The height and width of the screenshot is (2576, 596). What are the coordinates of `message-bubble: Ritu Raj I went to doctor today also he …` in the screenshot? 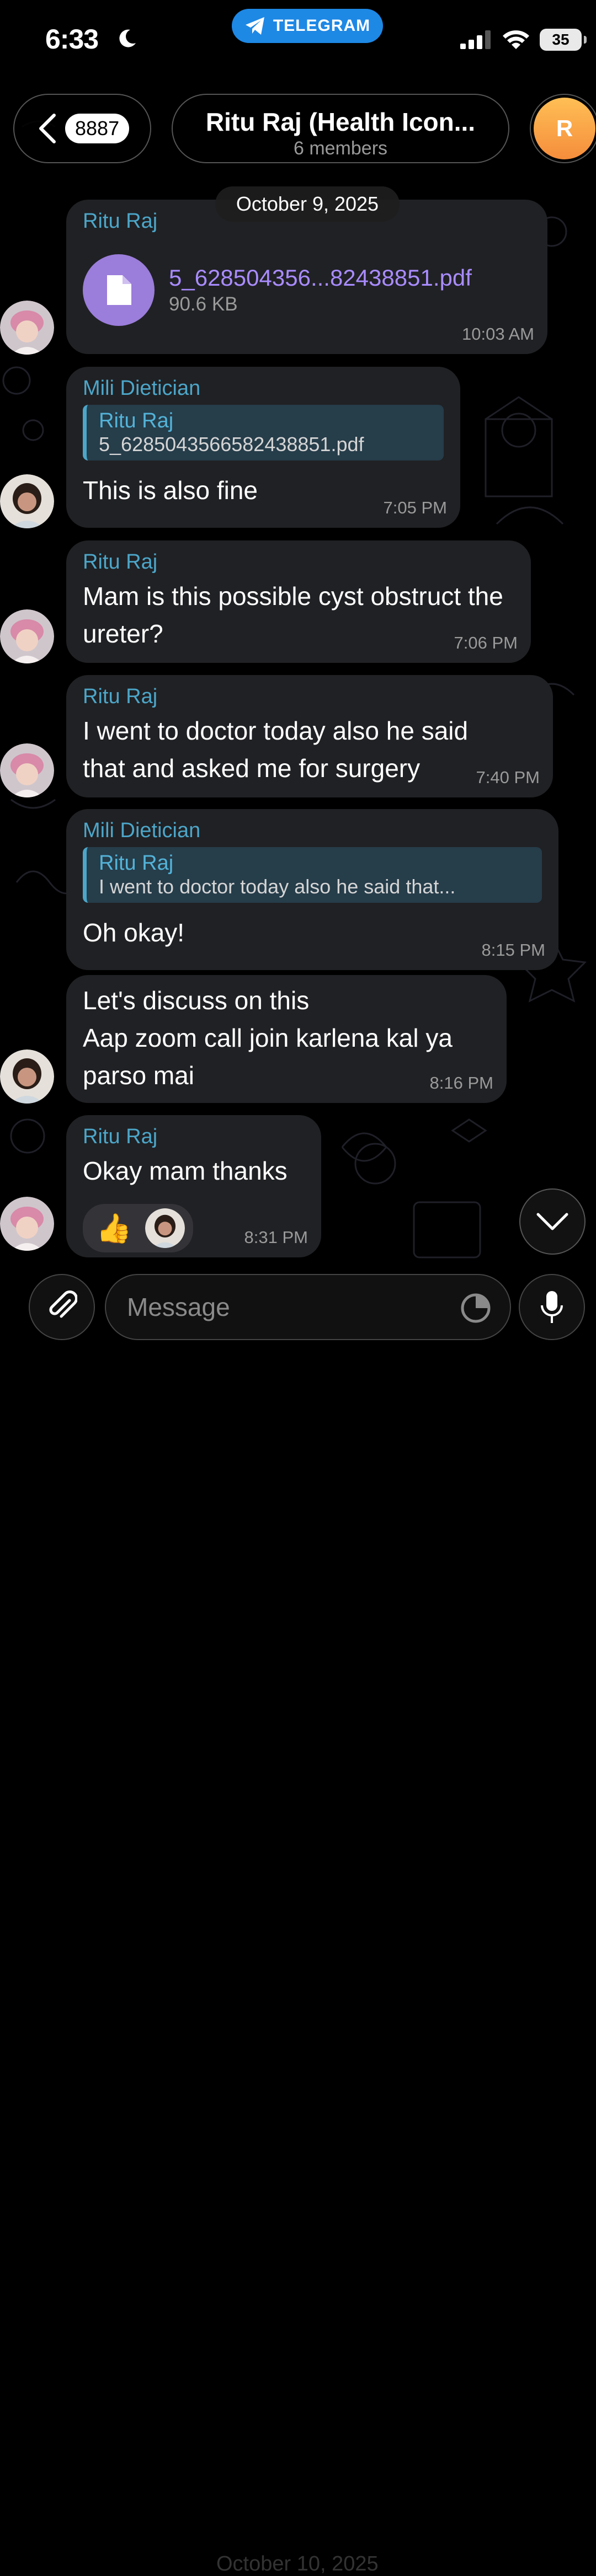 It's located at (309, 736).